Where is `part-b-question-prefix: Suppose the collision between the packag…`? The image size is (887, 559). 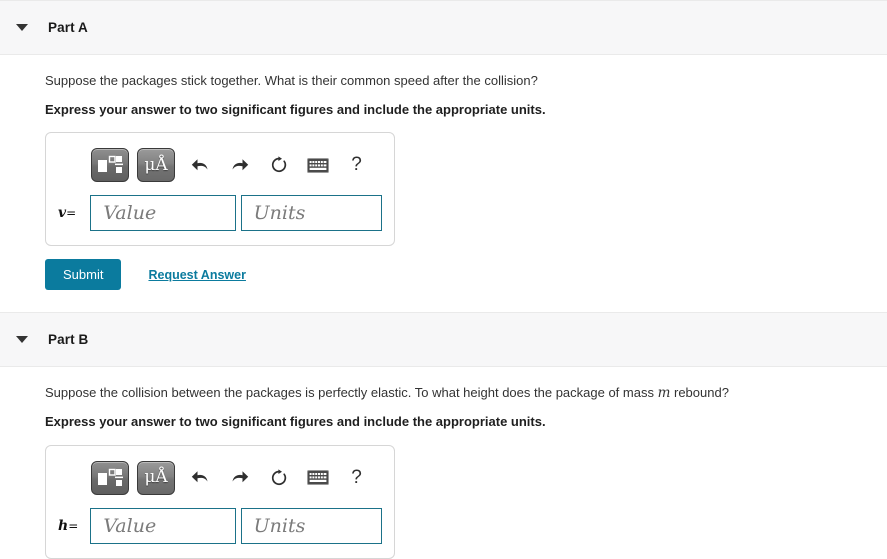
part-b-question-prefix: Suppose the collision between the packag… is located at coordinates (351, 393).